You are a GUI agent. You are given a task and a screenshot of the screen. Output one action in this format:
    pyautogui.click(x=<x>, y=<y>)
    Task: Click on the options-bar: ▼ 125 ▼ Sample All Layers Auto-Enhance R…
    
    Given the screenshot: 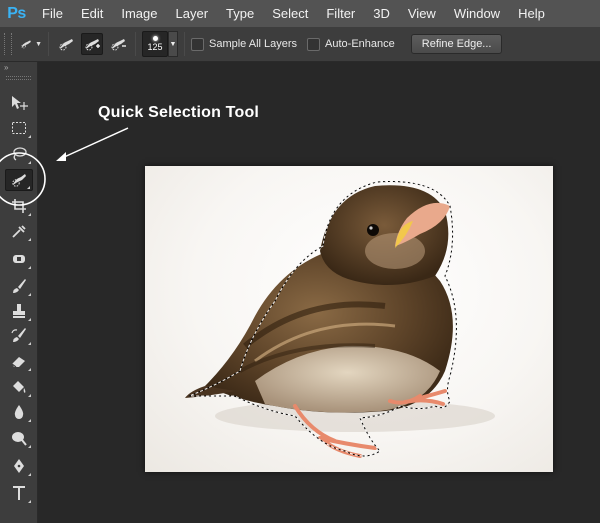 What is the action you would take?
    pyautogui.click(x=300, y=44)
    